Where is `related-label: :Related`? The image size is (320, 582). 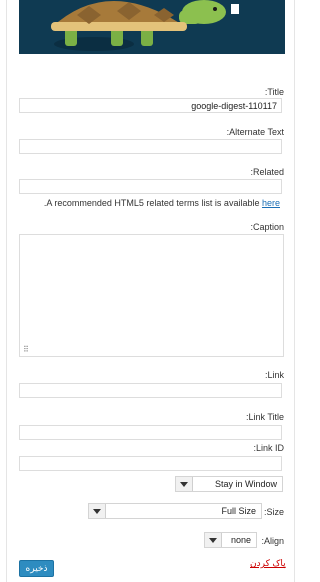 related-label: :Related is located at coordinates (267, 172).